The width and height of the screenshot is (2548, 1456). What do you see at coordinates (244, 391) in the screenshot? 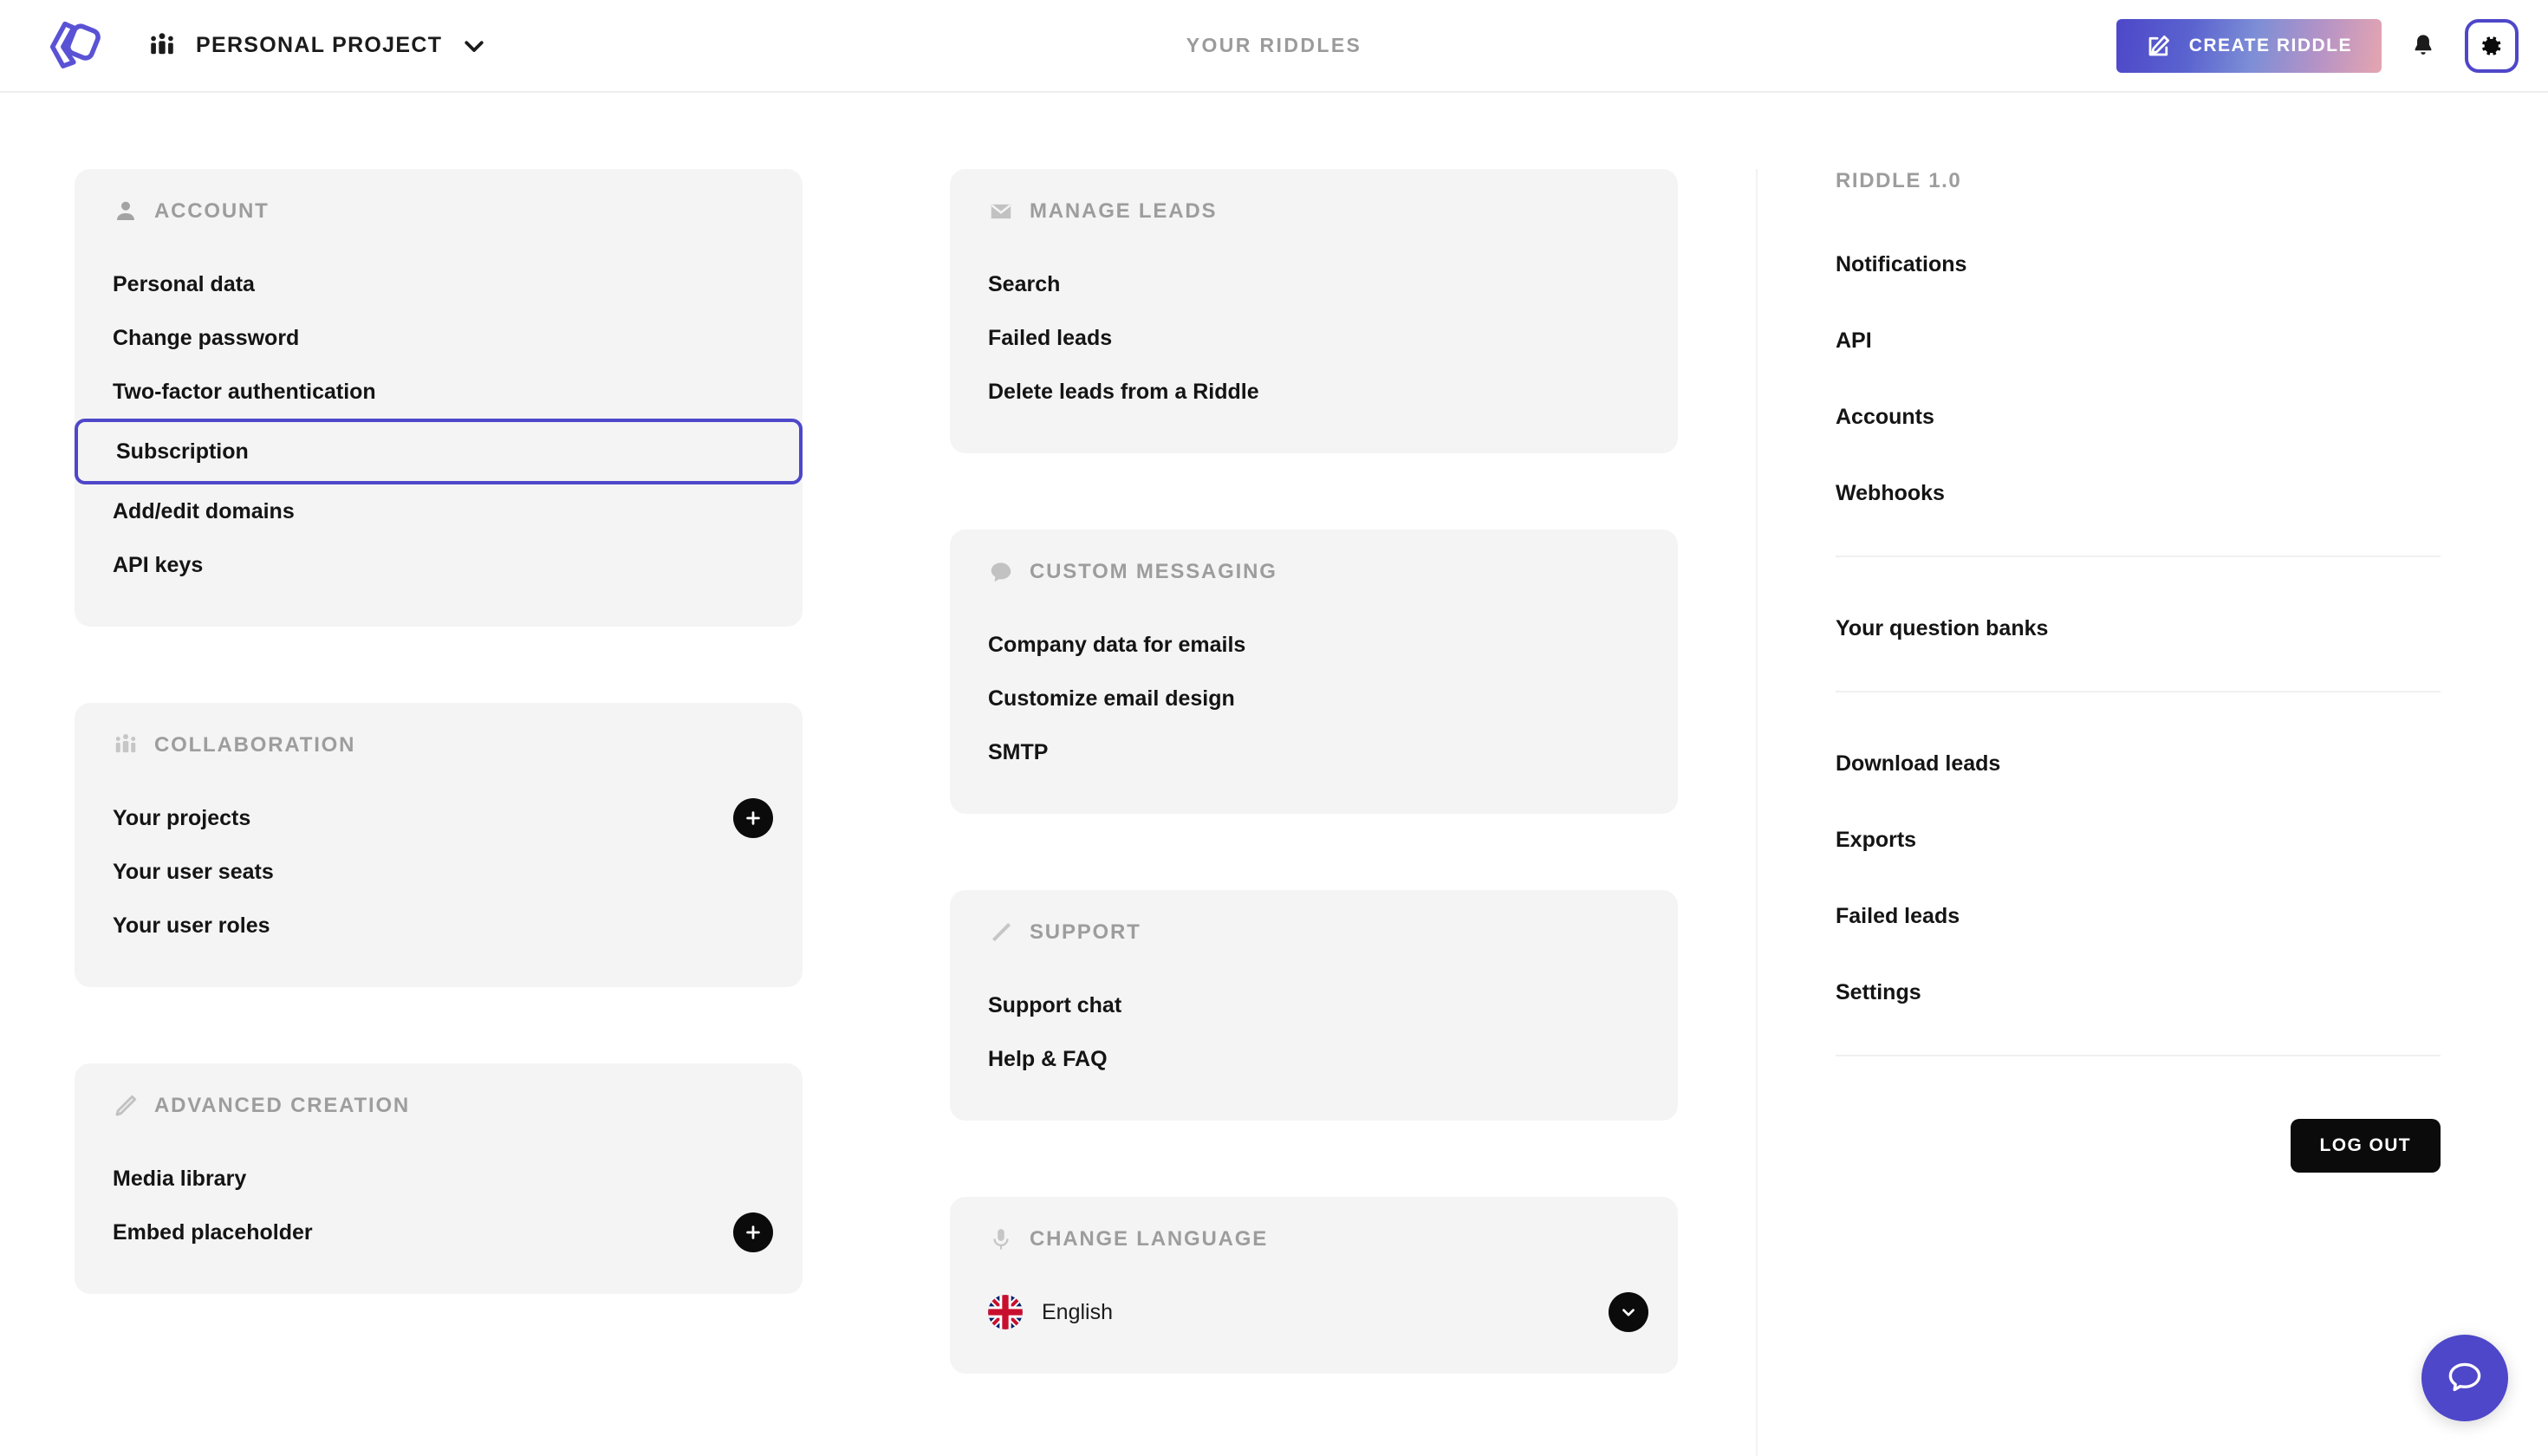
I see `menu-item-label: Two-factor authentication` at bounding box center [244, 391].